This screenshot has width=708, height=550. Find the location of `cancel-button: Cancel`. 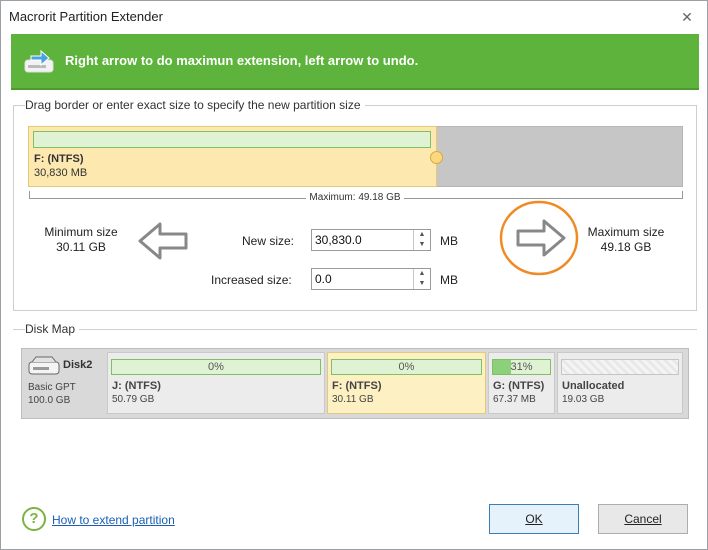

cancel-button: Cancel is located at coordinates (643, 519).